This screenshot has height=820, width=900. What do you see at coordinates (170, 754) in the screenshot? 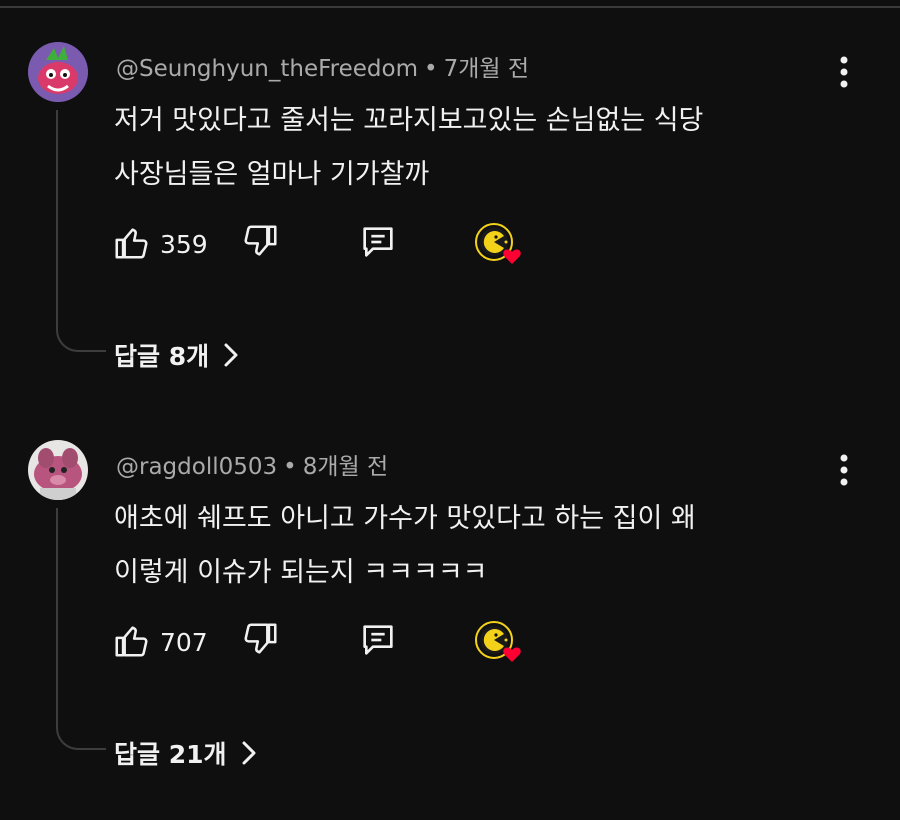
I see `replies-label: 답글 21개` at bounding box center [170, 754].